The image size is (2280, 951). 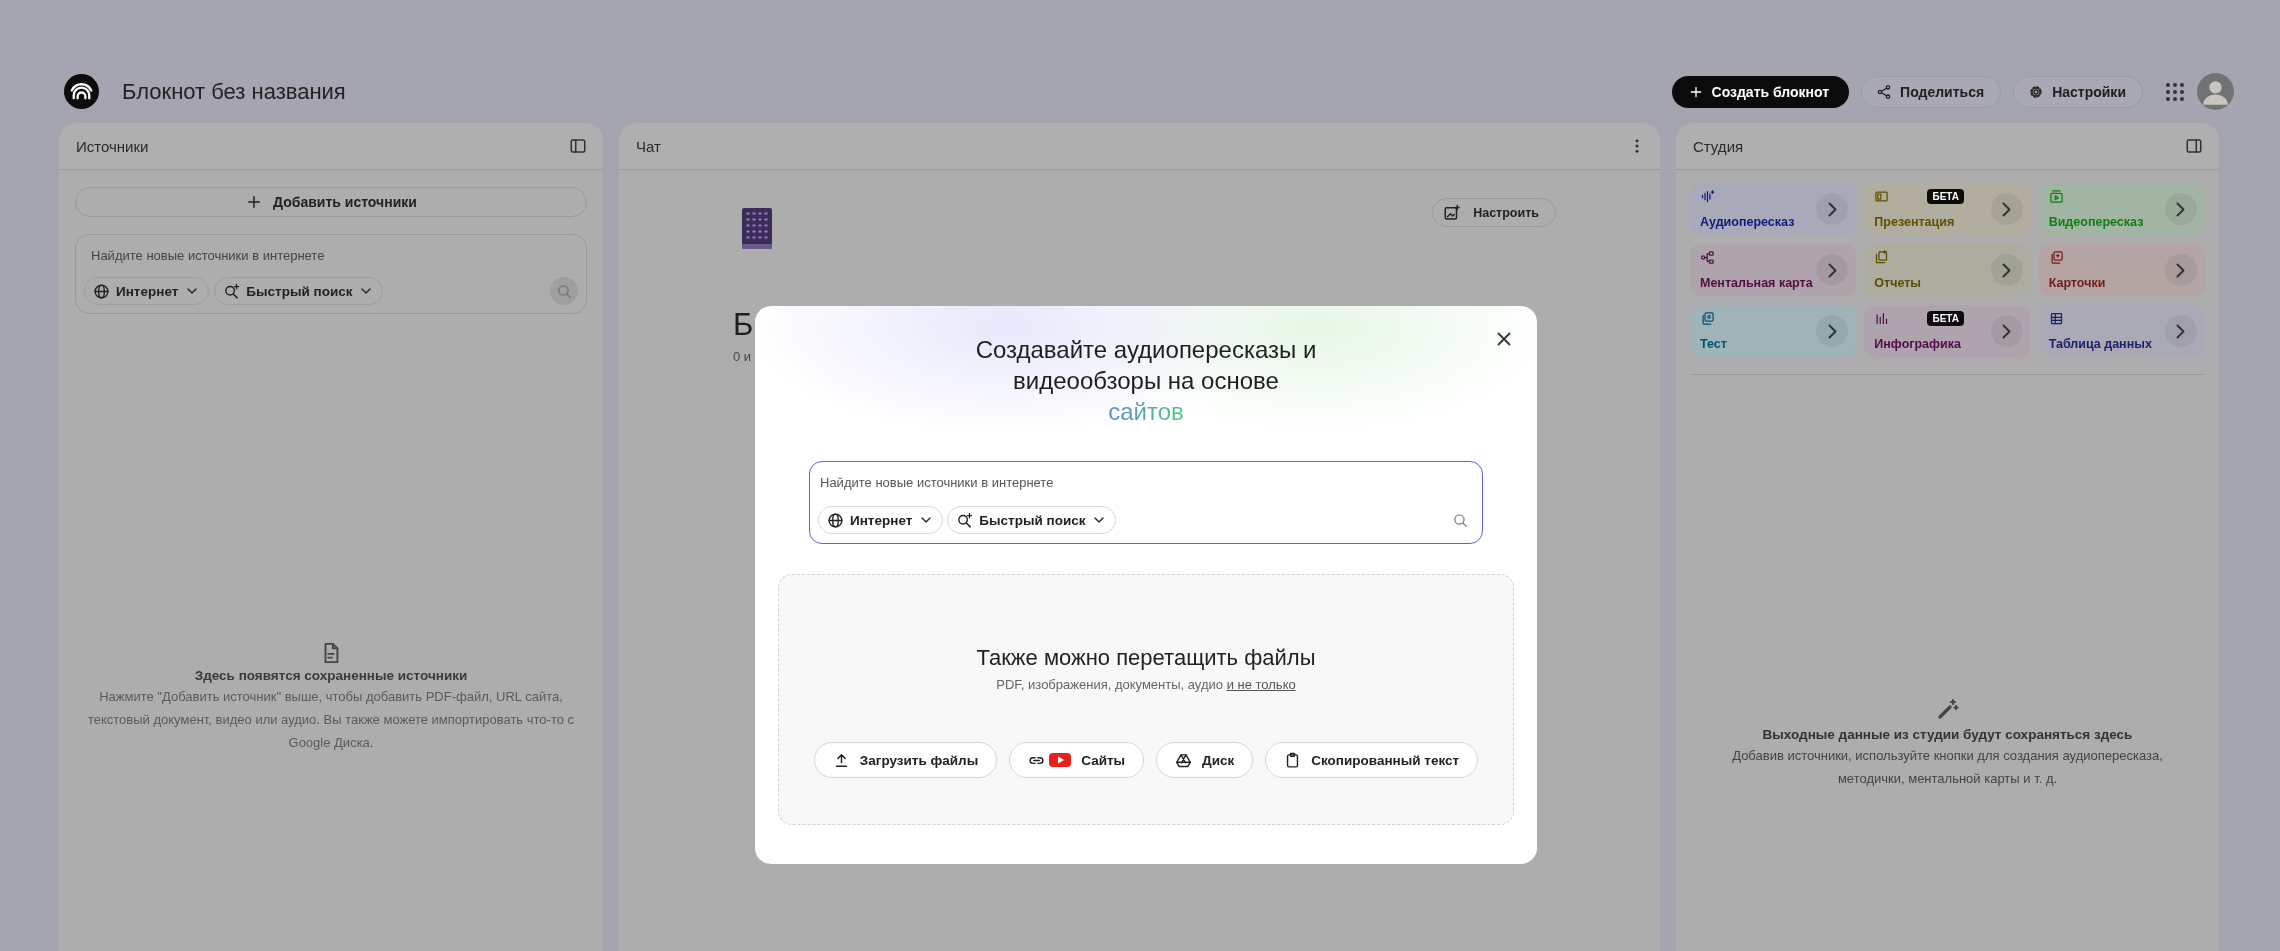 What do you see at coordinates (1077, 760) in the screenshot?
I see `source-button: Сайты` at bounding box center [1077, 760].